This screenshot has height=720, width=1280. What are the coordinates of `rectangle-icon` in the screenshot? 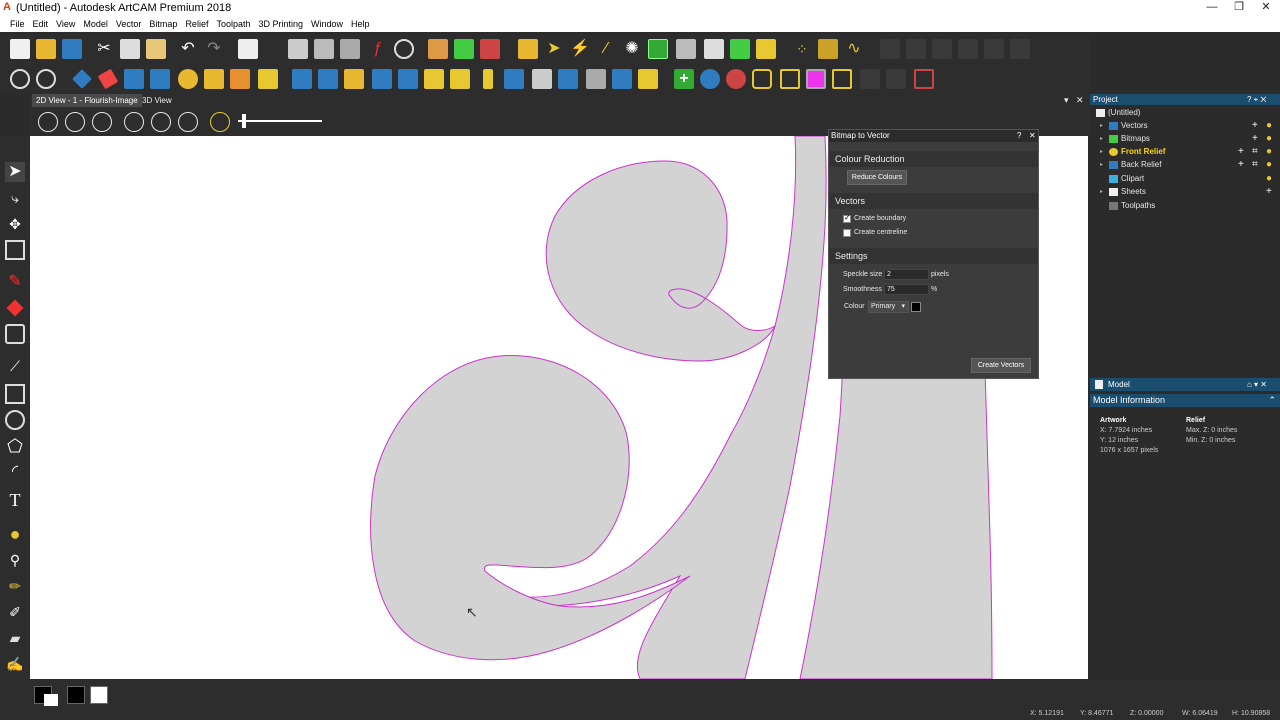 It's located at (15, 394).